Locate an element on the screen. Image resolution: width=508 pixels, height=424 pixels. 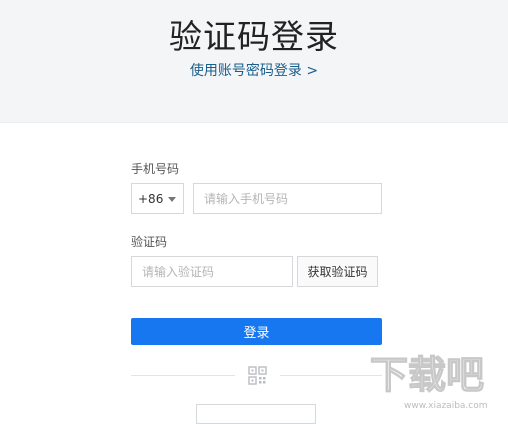
code-input-placeholder: 请输入验证码 is located at coordinates (178, 272).